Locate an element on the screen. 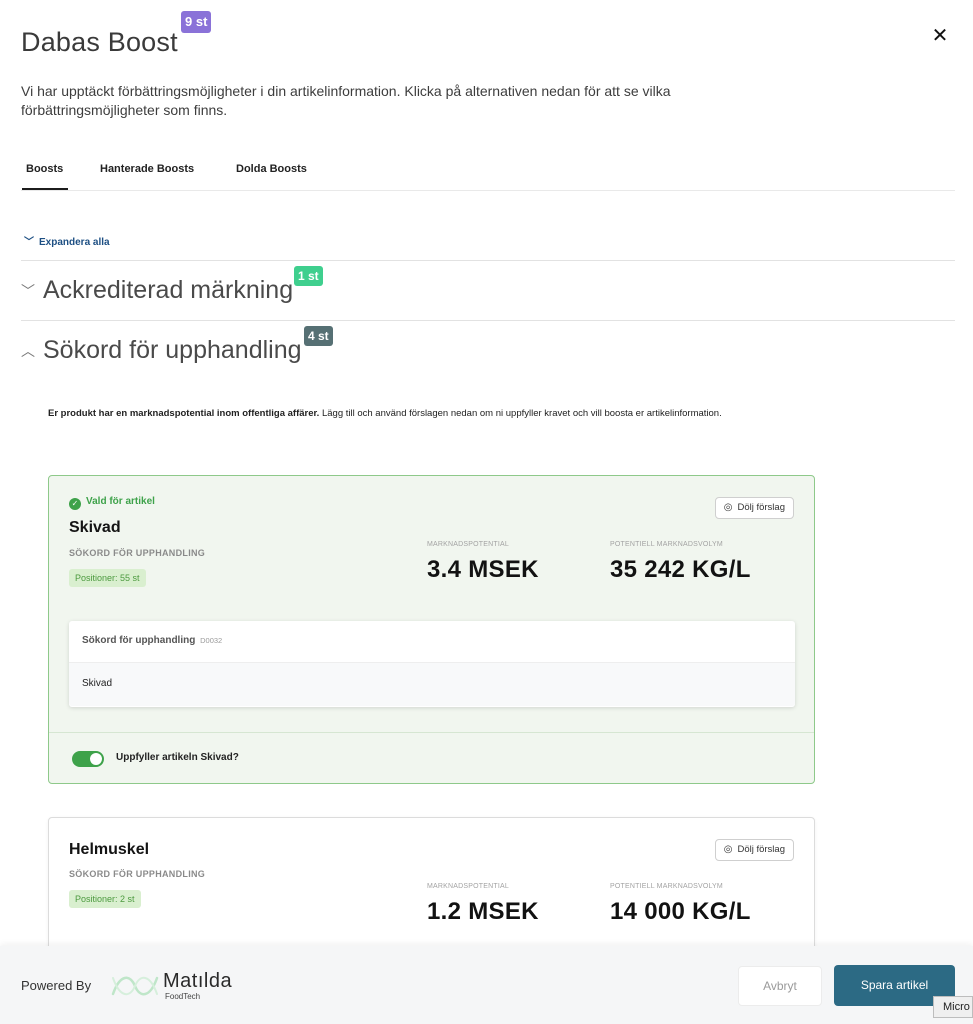 The width and height of the screenshot is (973, 1024). check-circle-icon: ✓ is located at coordinates (75, 504).